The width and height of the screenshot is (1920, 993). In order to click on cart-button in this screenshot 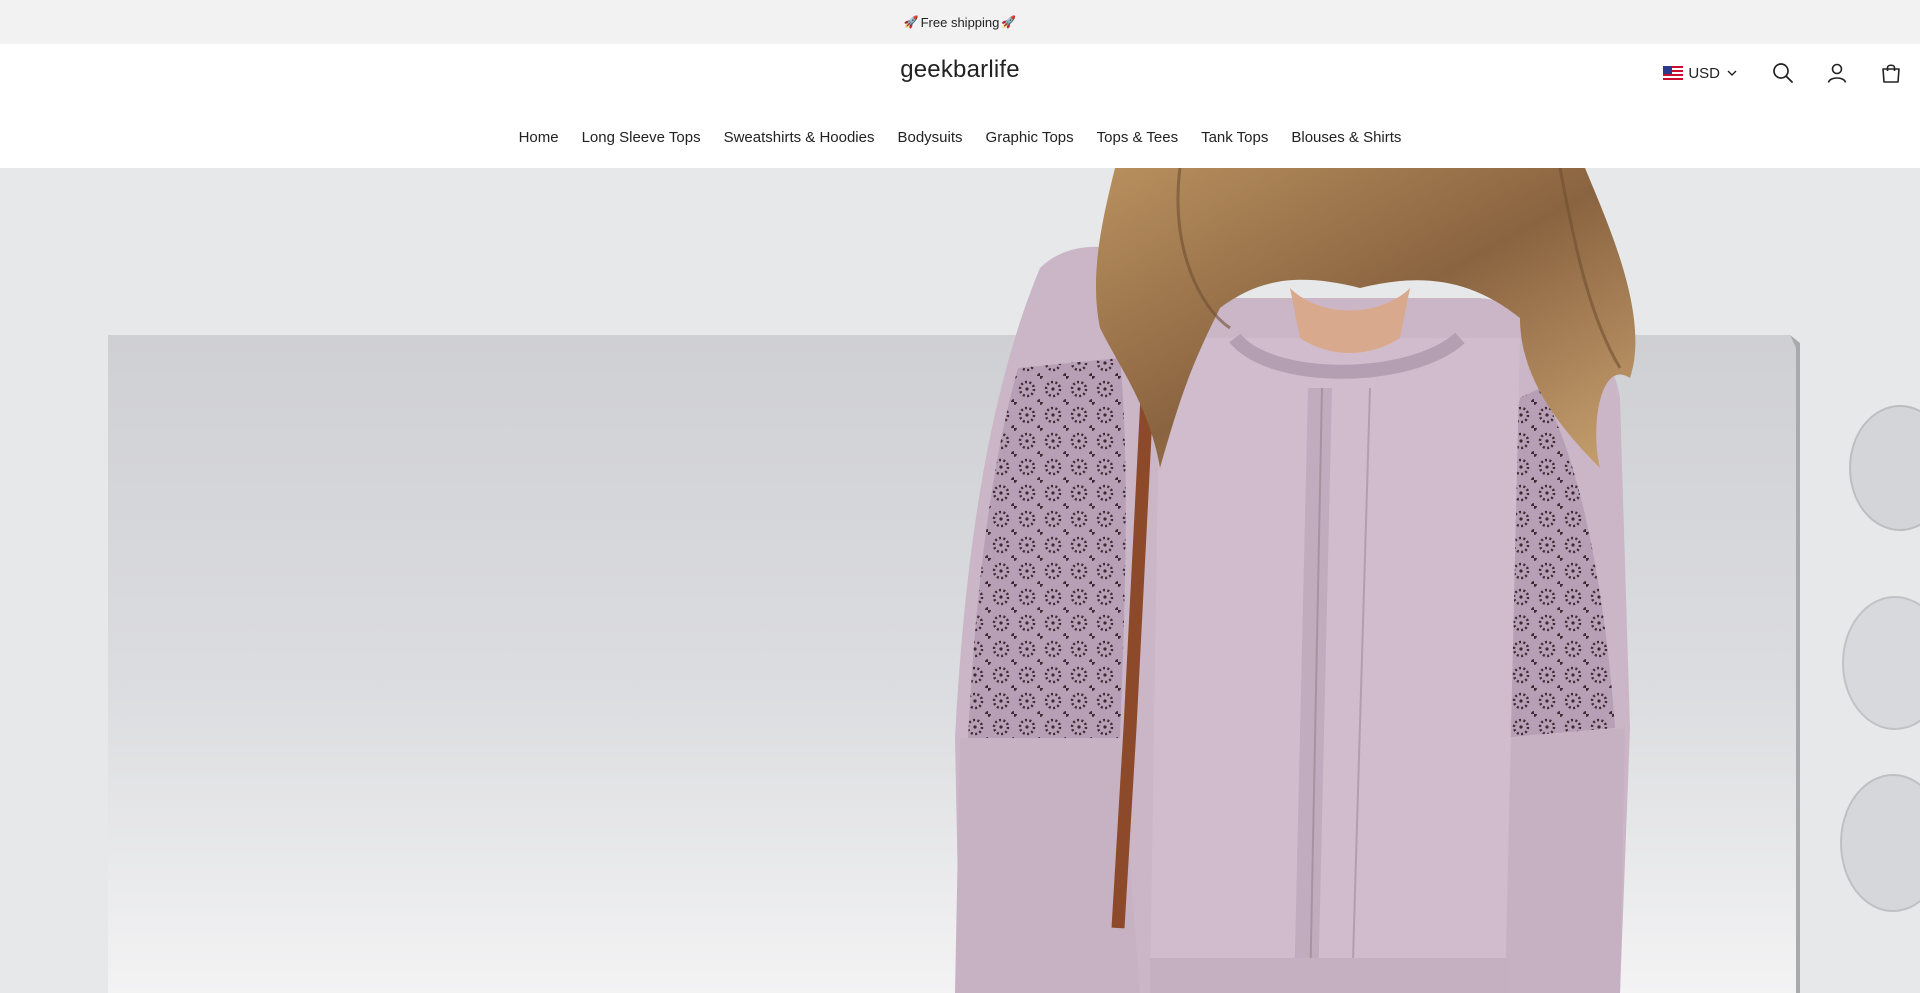, I will do `click(1891, 73)`.